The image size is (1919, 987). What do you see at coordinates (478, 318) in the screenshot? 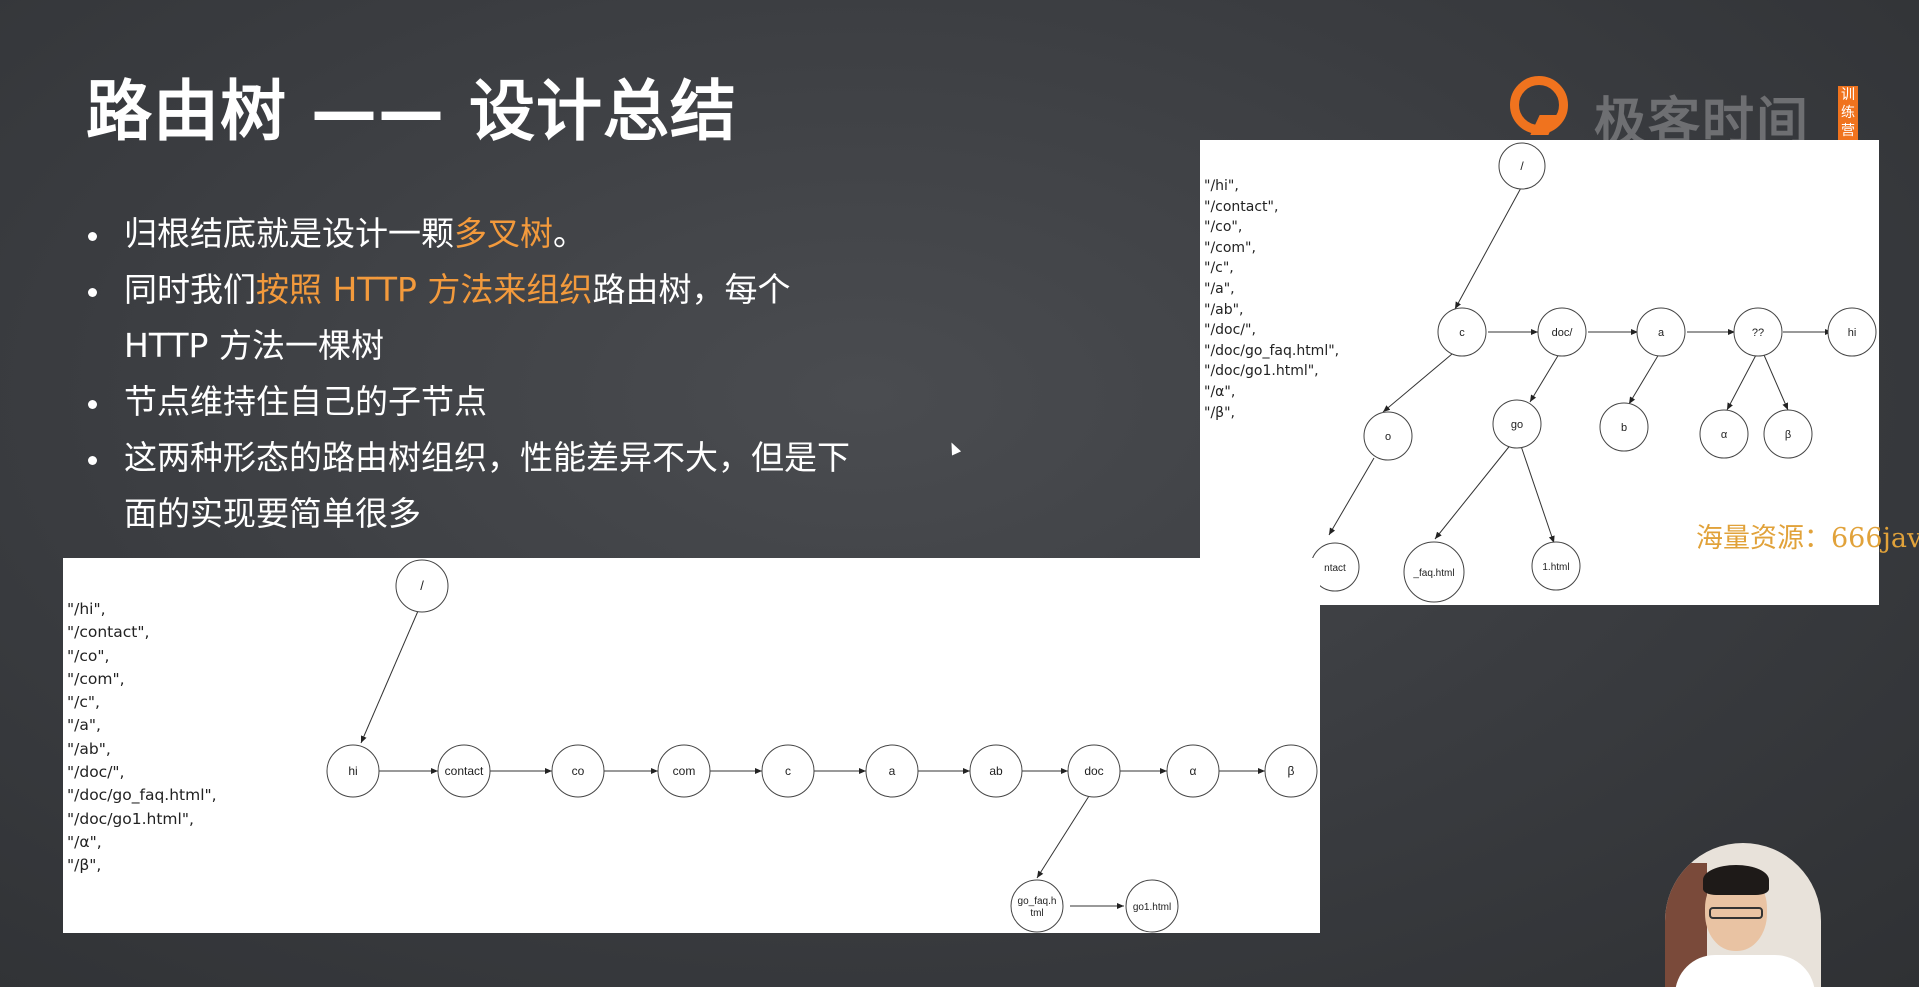
I see `bullet-item: 同时我们按照 HTTP 方法来组织路由树，每个 HTTP 方法一棵树` at bounding box center [478, 318].